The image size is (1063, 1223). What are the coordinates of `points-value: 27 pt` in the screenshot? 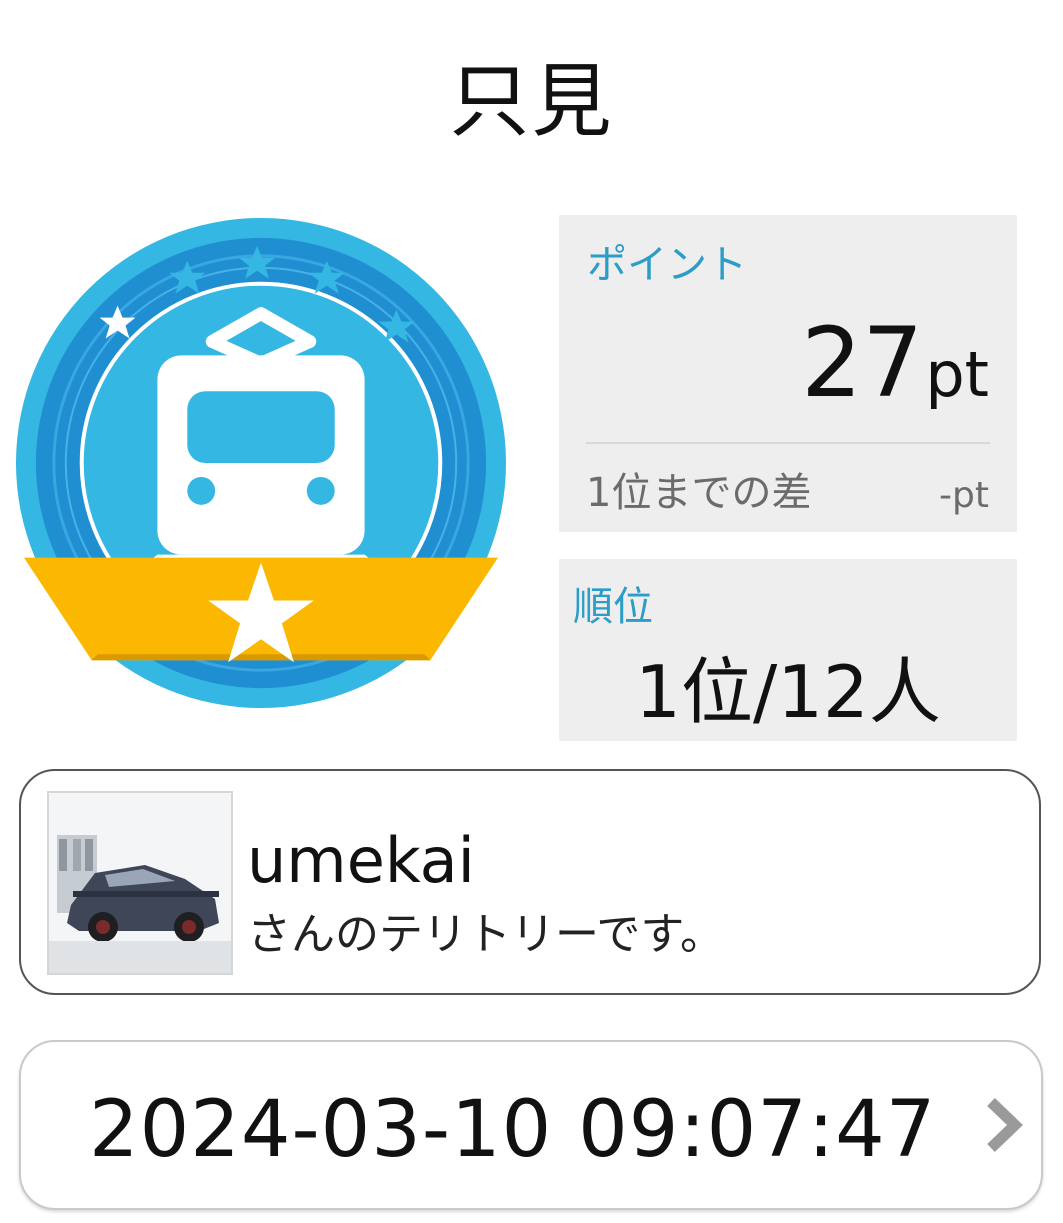 It's located at (895, 369).